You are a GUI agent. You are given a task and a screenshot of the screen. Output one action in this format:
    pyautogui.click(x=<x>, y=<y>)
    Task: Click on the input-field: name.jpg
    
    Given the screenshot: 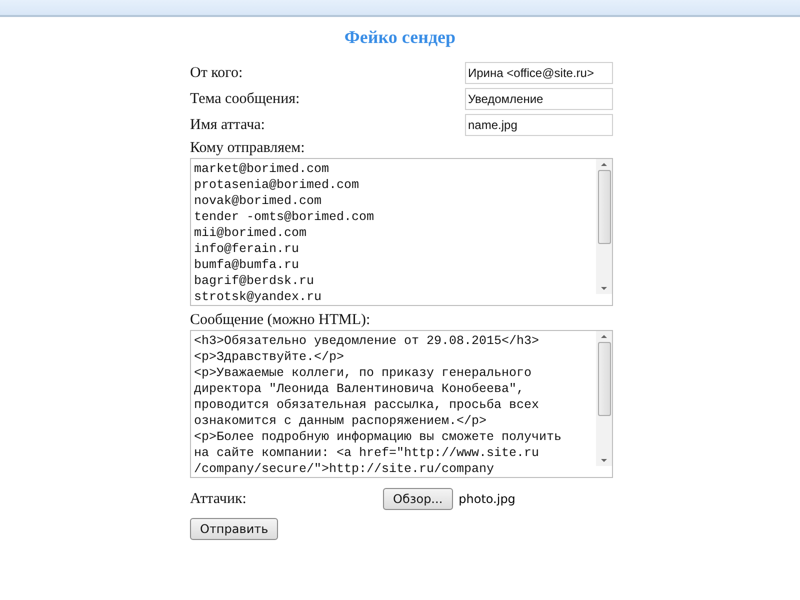 What is the action you would take?
    pyautogui.click(x=539, y=125)
    